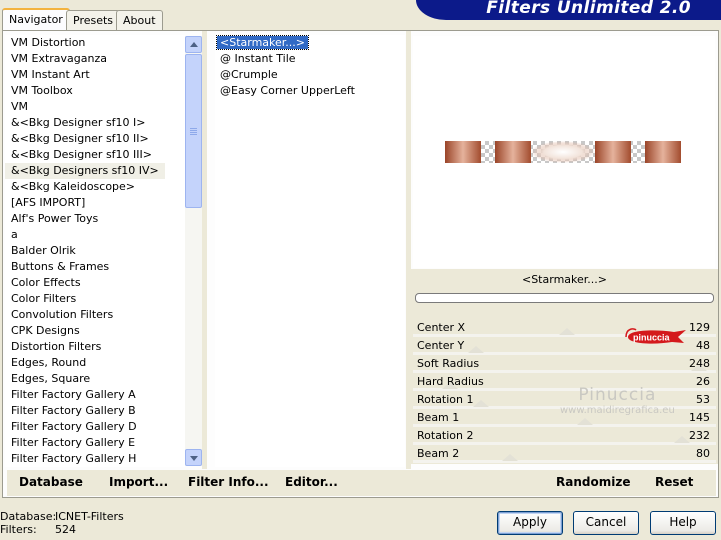 Image resolution: width=721 pixels, height=540 pixels. What do you see at coordinates (95, 267) in the screenshot?
I see `category-item: Buttons & Frames` at bounding box center [95, 267].